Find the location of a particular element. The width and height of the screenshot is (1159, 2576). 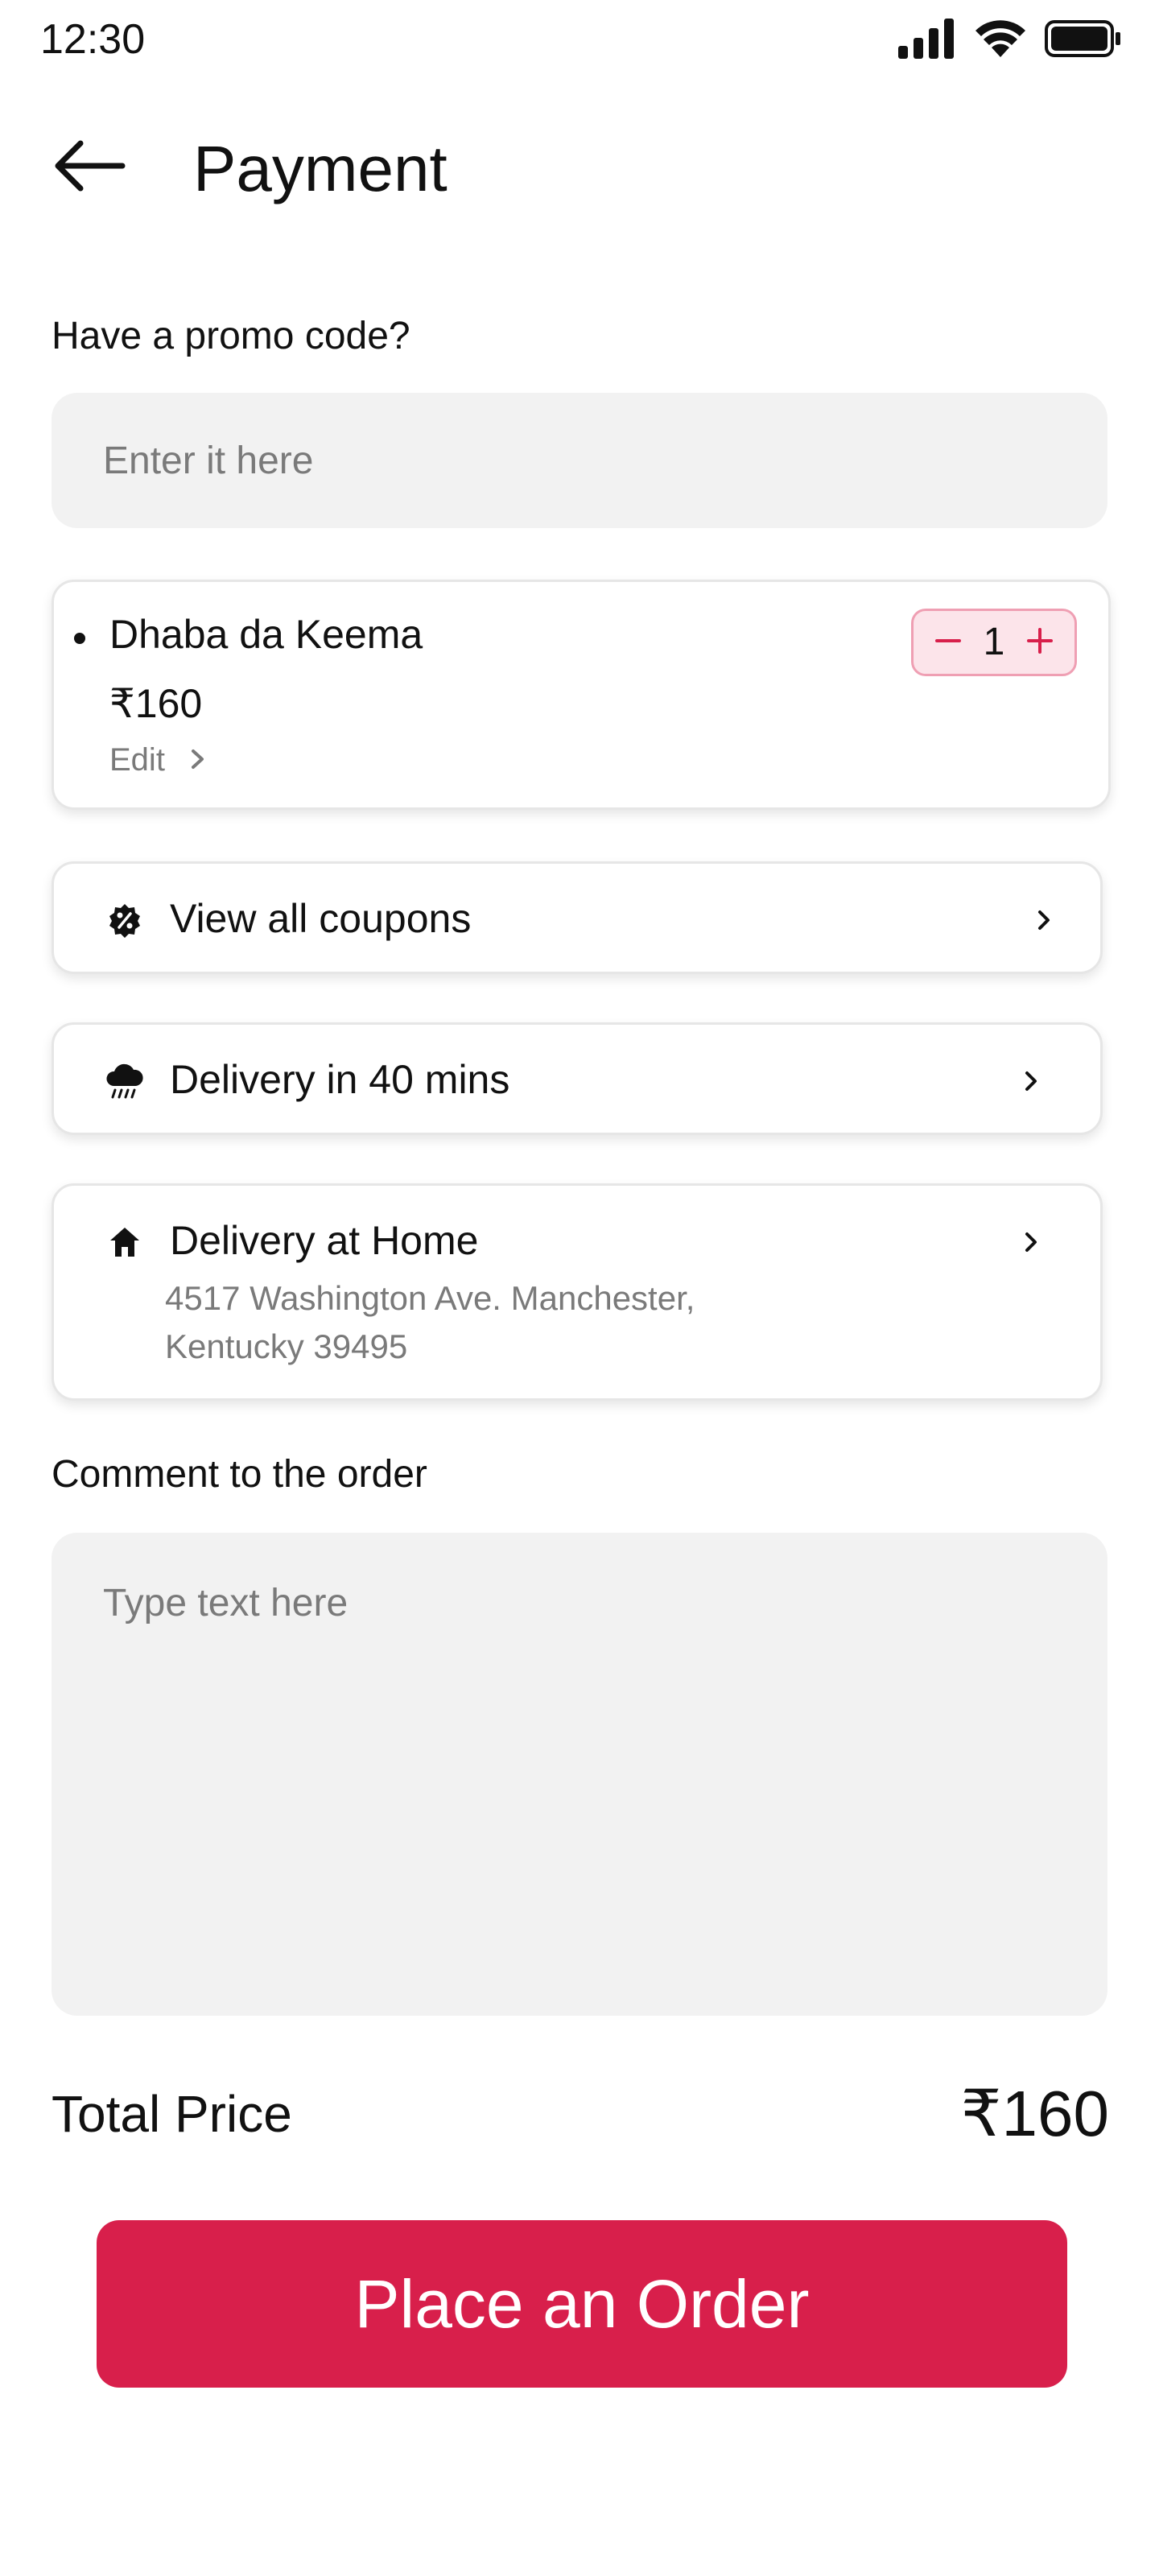

item-price: ₹160 is located at coordinates (156, 703).